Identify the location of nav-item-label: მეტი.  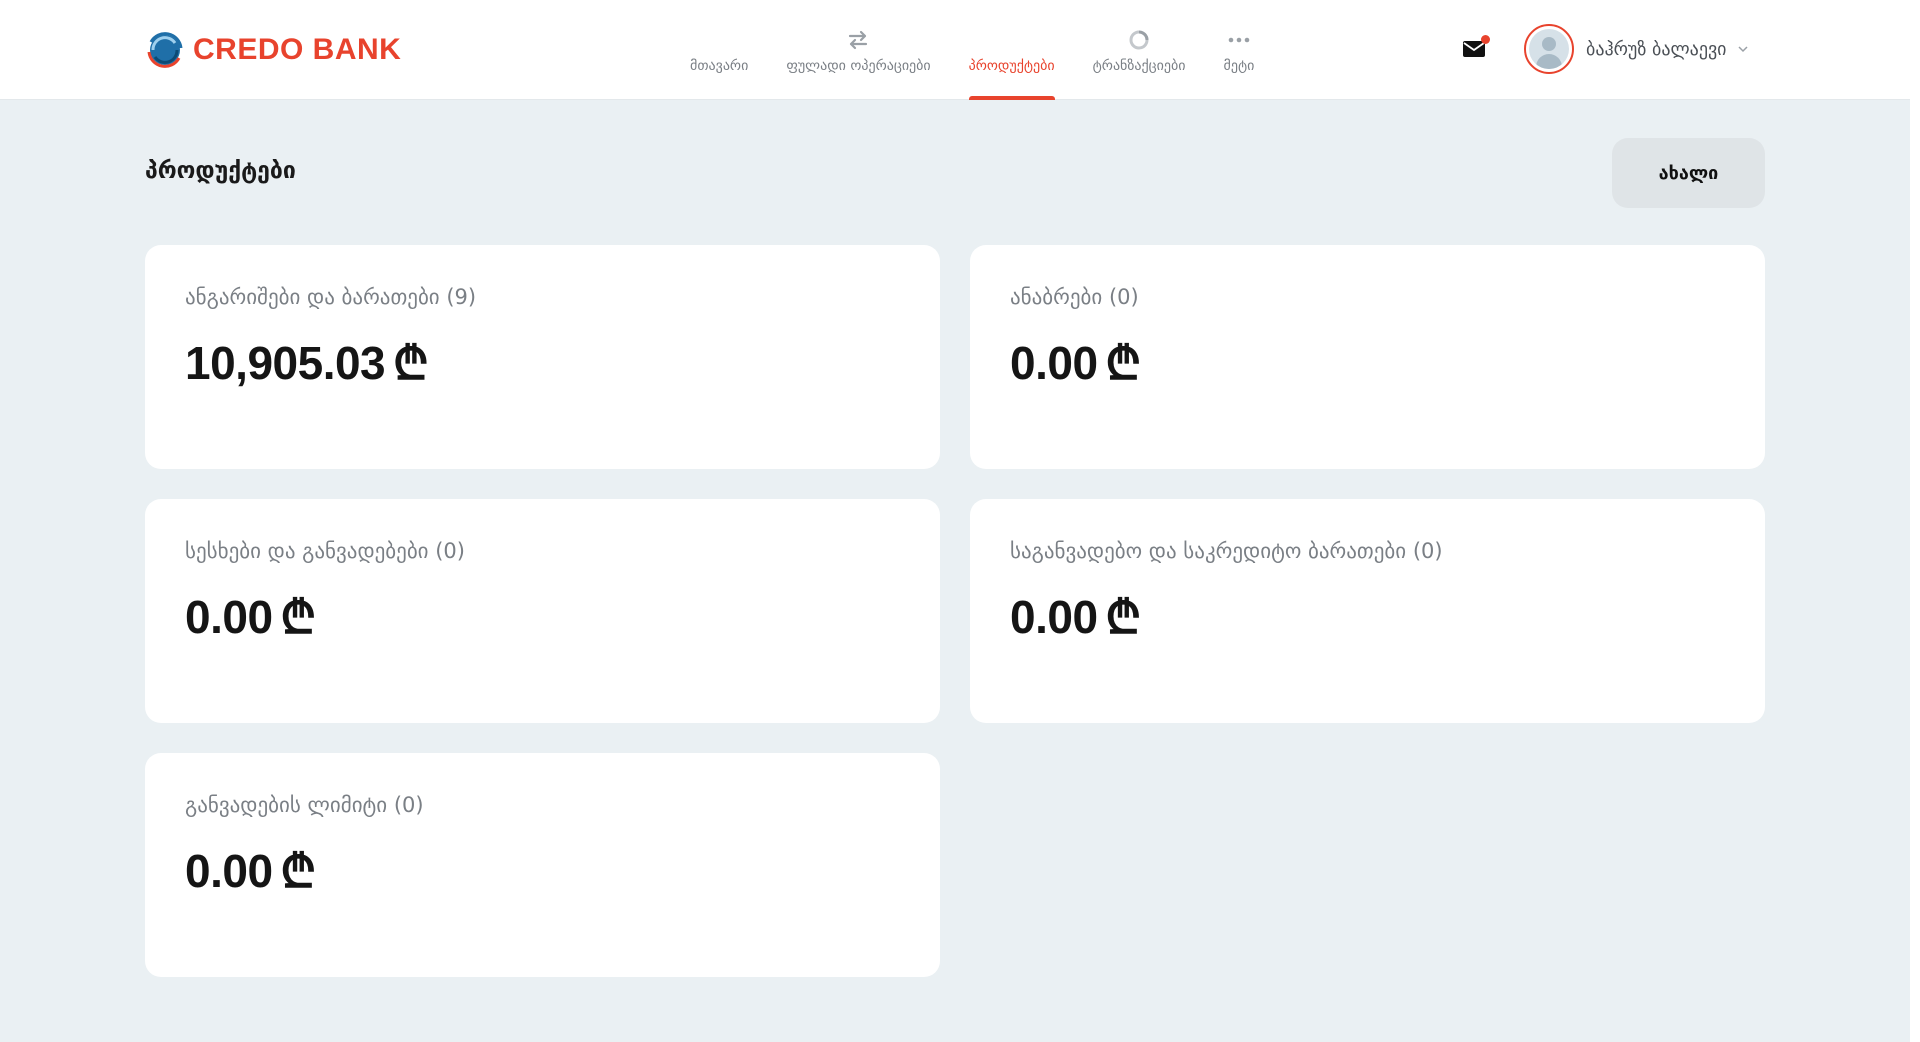
(1239, 66).